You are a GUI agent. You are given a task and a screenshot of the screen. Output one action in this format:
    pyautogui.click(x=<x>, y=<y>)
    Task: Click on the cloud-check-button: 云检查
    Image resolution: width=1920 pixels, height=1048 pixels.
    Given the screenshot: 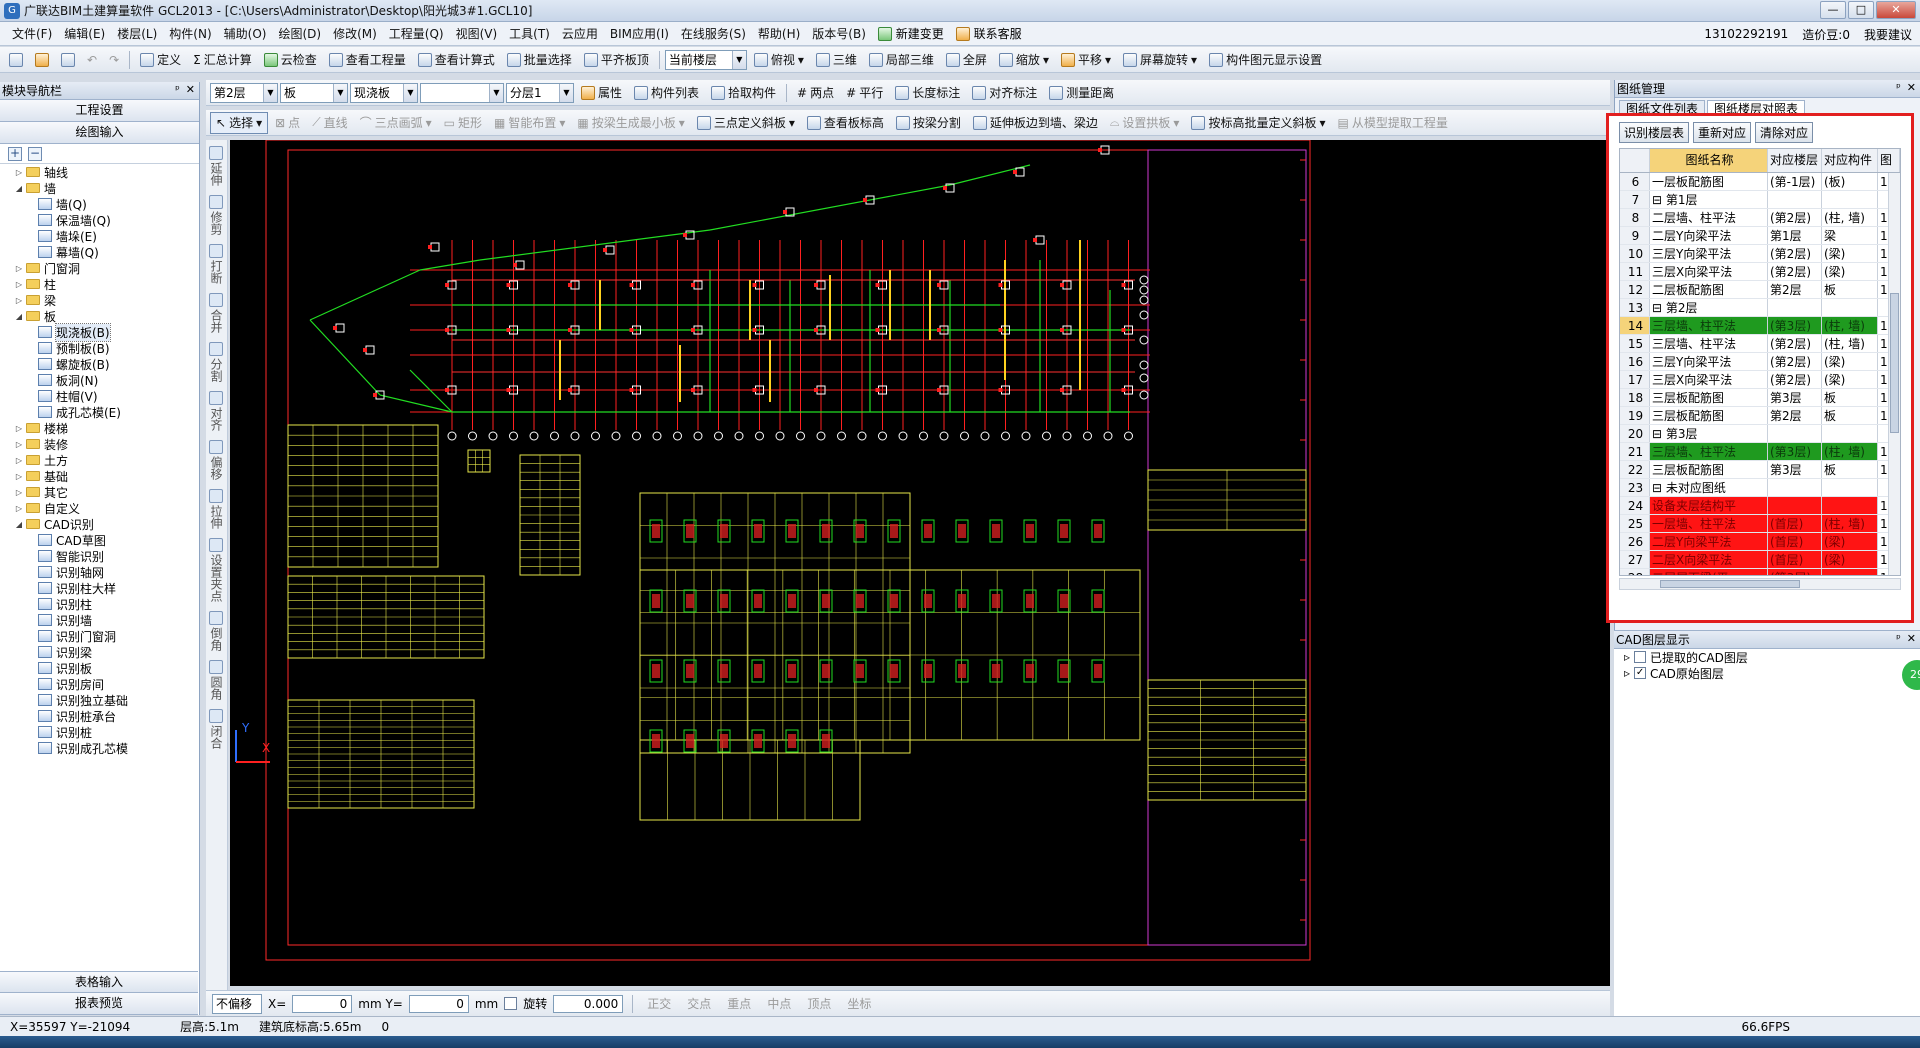 What is the action you would take?
    pyautogui.click(x=290, y=60)
    